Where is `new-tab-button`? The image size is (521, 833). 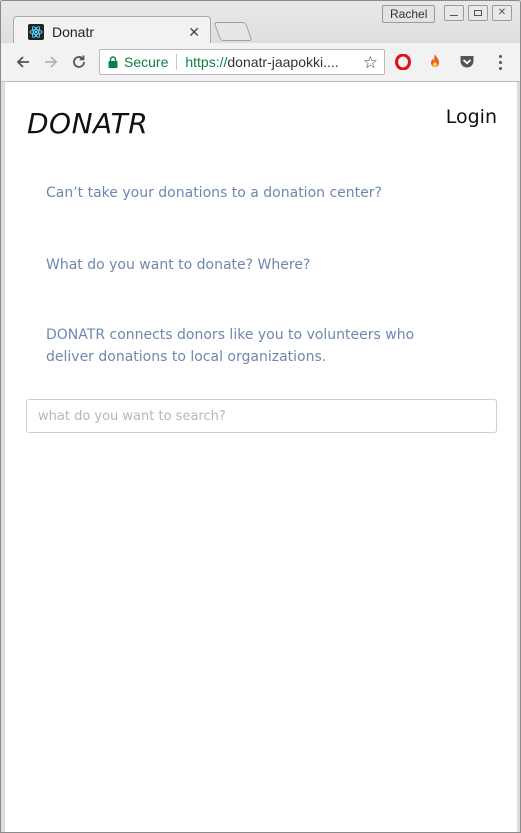
new-tab-button is located at coordinates (233, 31).